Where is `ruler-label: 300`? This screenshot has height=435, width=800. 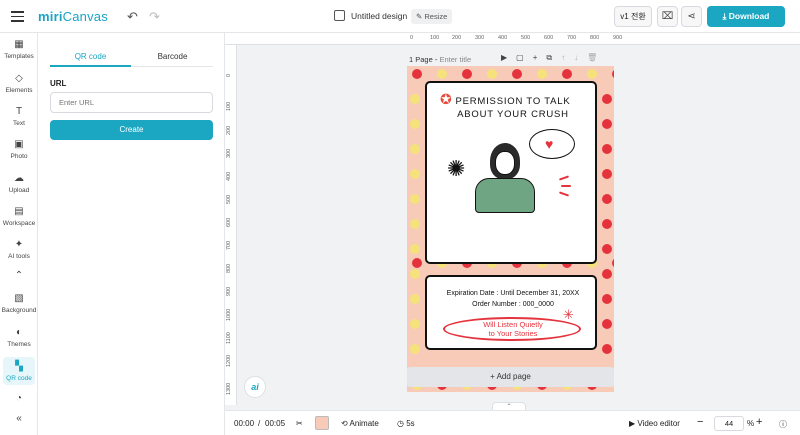
ruler-label: 300 is located at coordinates (480, 38).